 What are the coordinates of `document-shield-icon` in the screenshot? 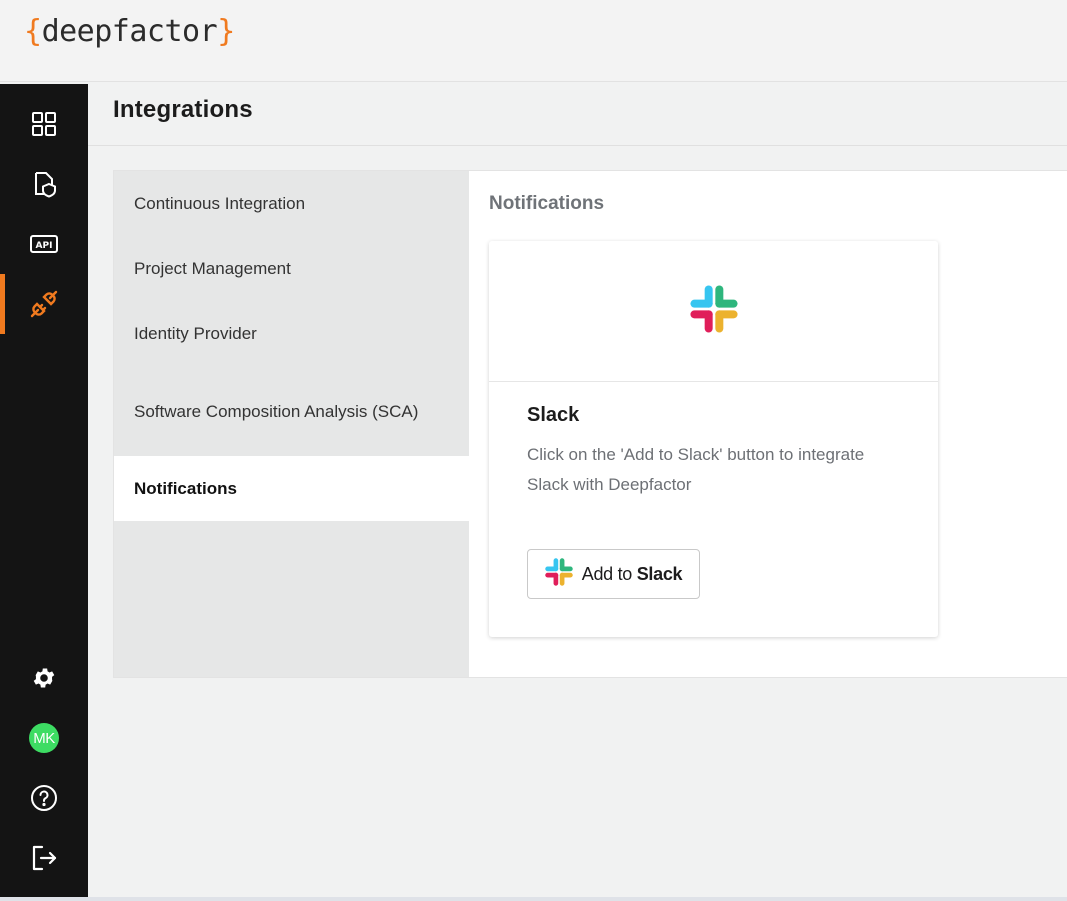 It's located at (44, 184).